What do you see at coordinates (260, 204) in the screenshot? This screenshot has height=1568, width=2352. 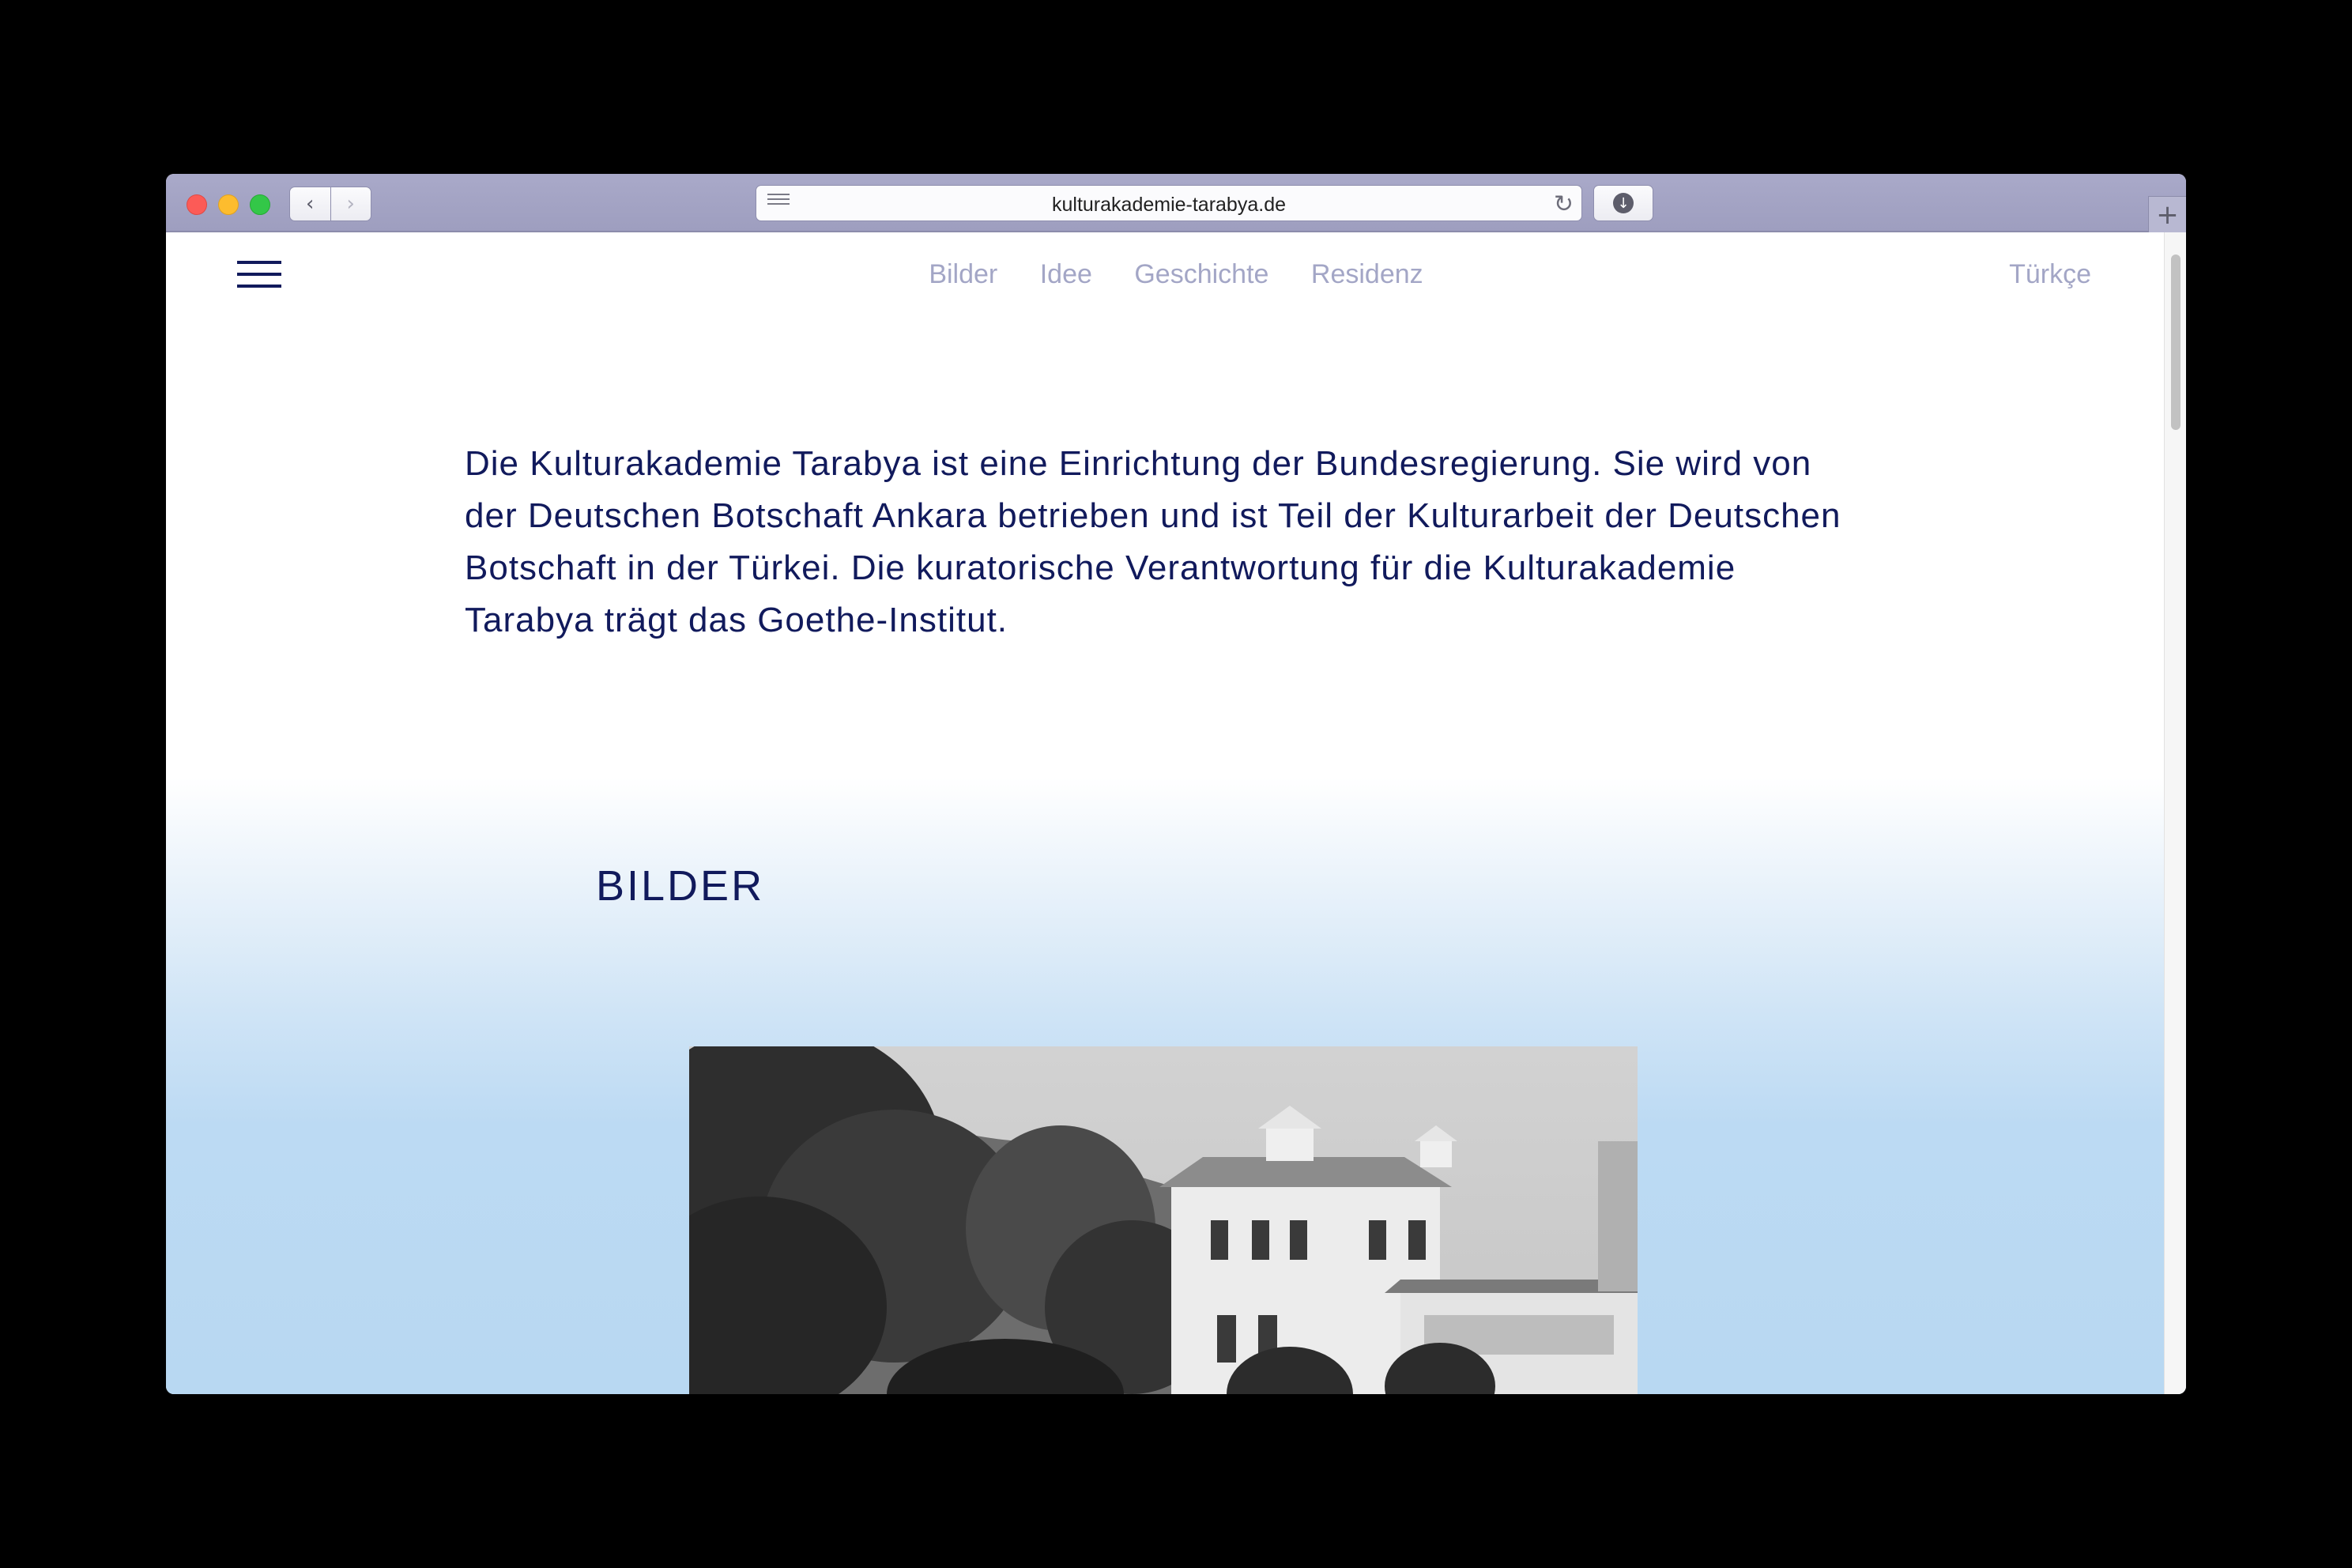 I see `maximize-window-button` at bounding box center [260, 204].